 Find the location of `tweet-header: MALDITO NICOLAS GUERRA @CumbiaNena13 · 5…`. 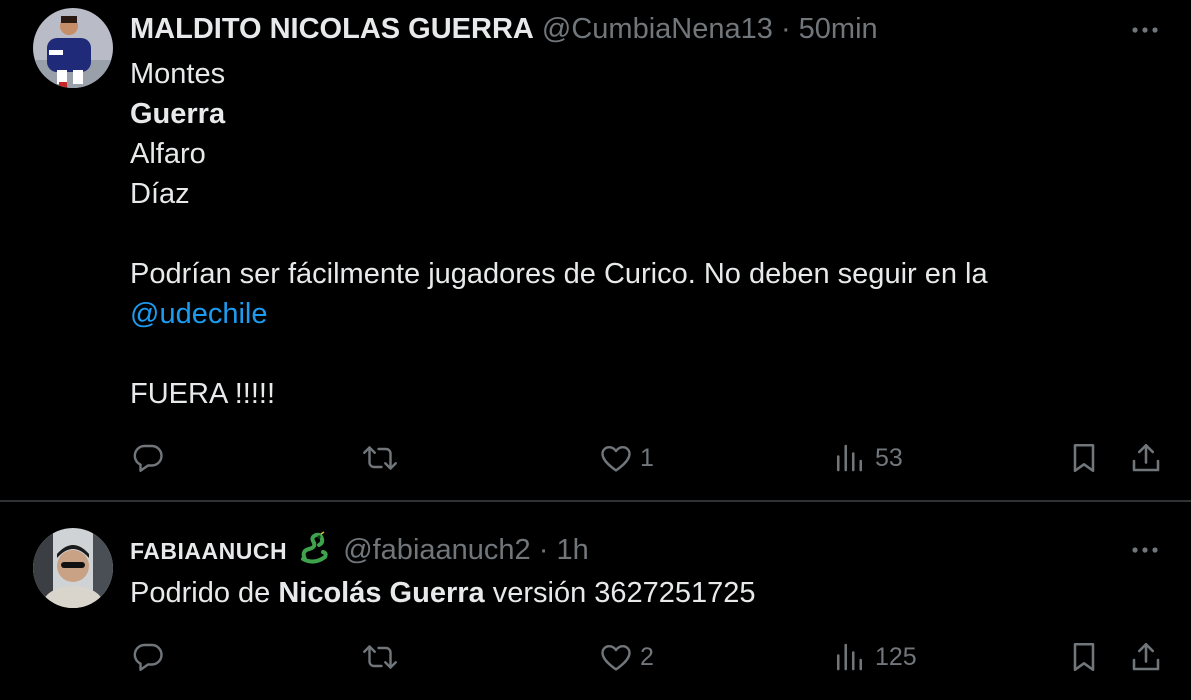

tweet-header: MALDITO NICOLAS GUERRA @CumbiaNena13 · 5… is located at coordinates (504, 29).